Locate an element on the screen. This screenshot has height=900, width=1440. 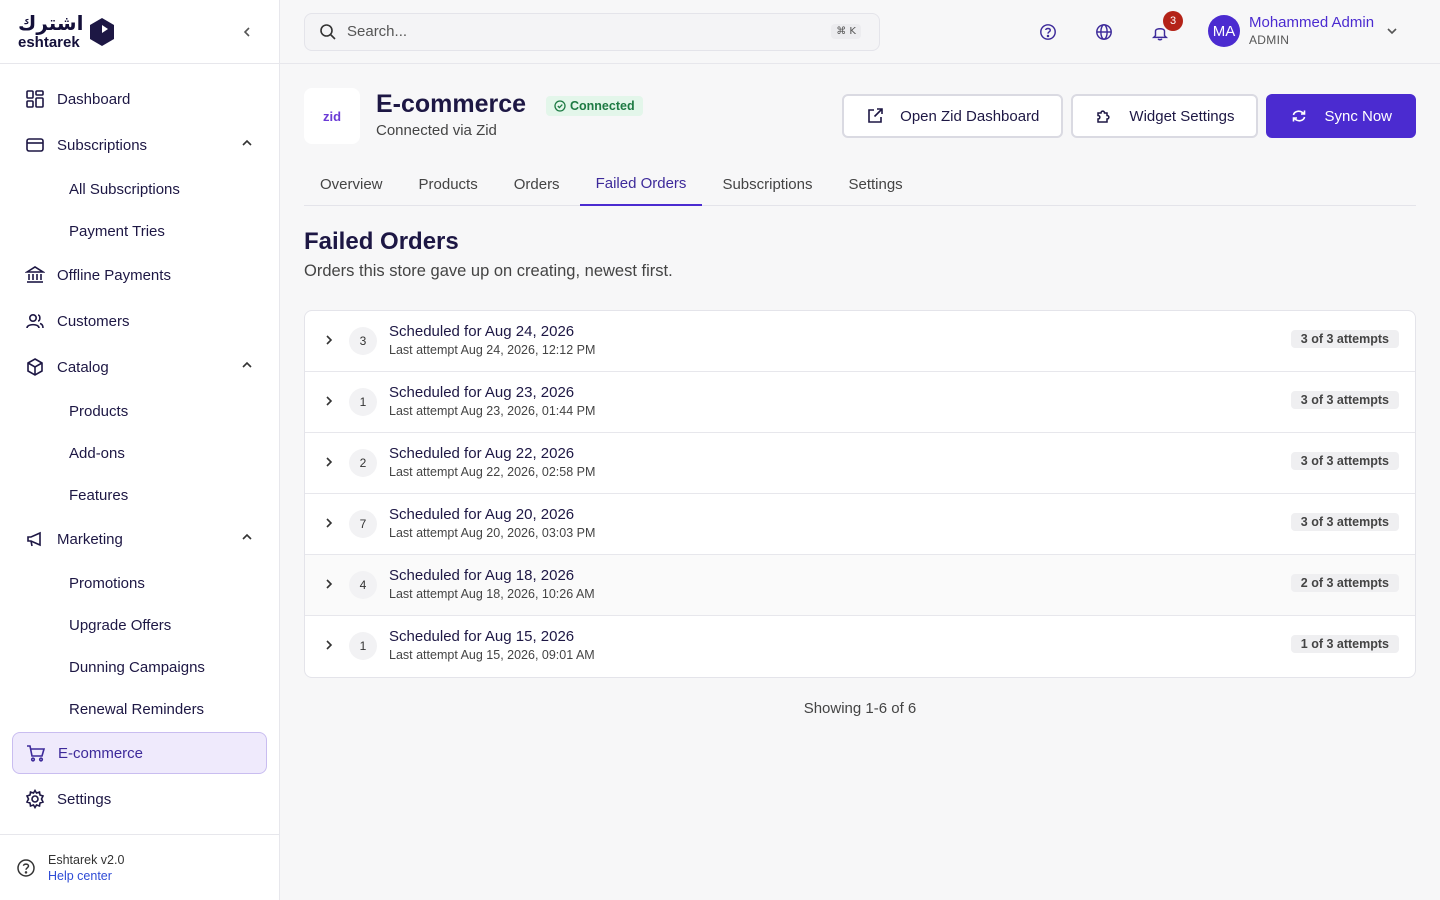
sidebar-subitem-promotions: Promotions is located at coordinates (139, 583).